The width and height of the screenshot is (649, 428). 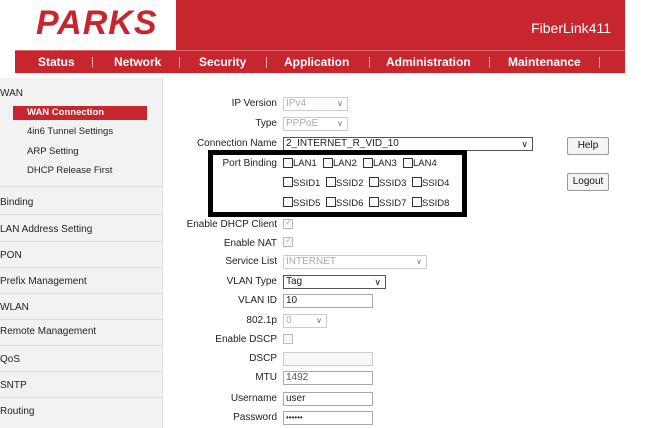 I want to click on sidebar-item-wlan: WLAN, so click(x=81, y=307).